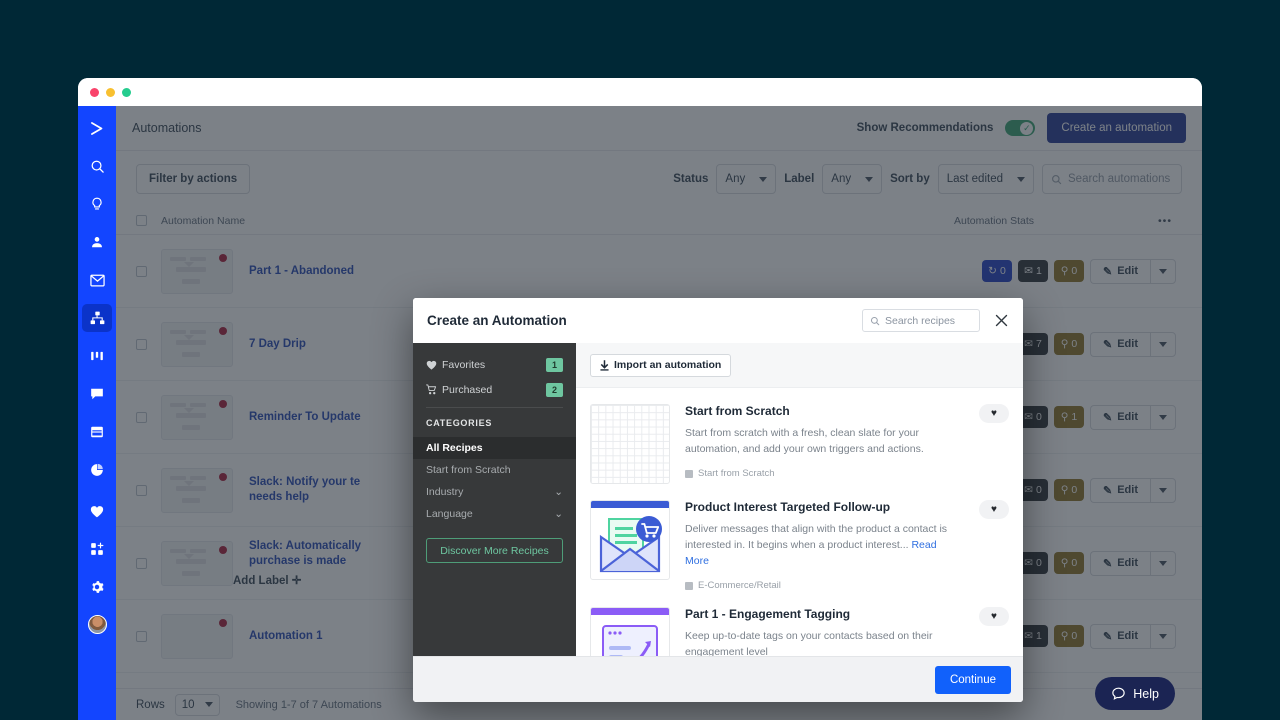  What do you see at coordinates (126, 92) in the screenshot?
I see `window-maximize-dot` at bounding box center [126, 92].